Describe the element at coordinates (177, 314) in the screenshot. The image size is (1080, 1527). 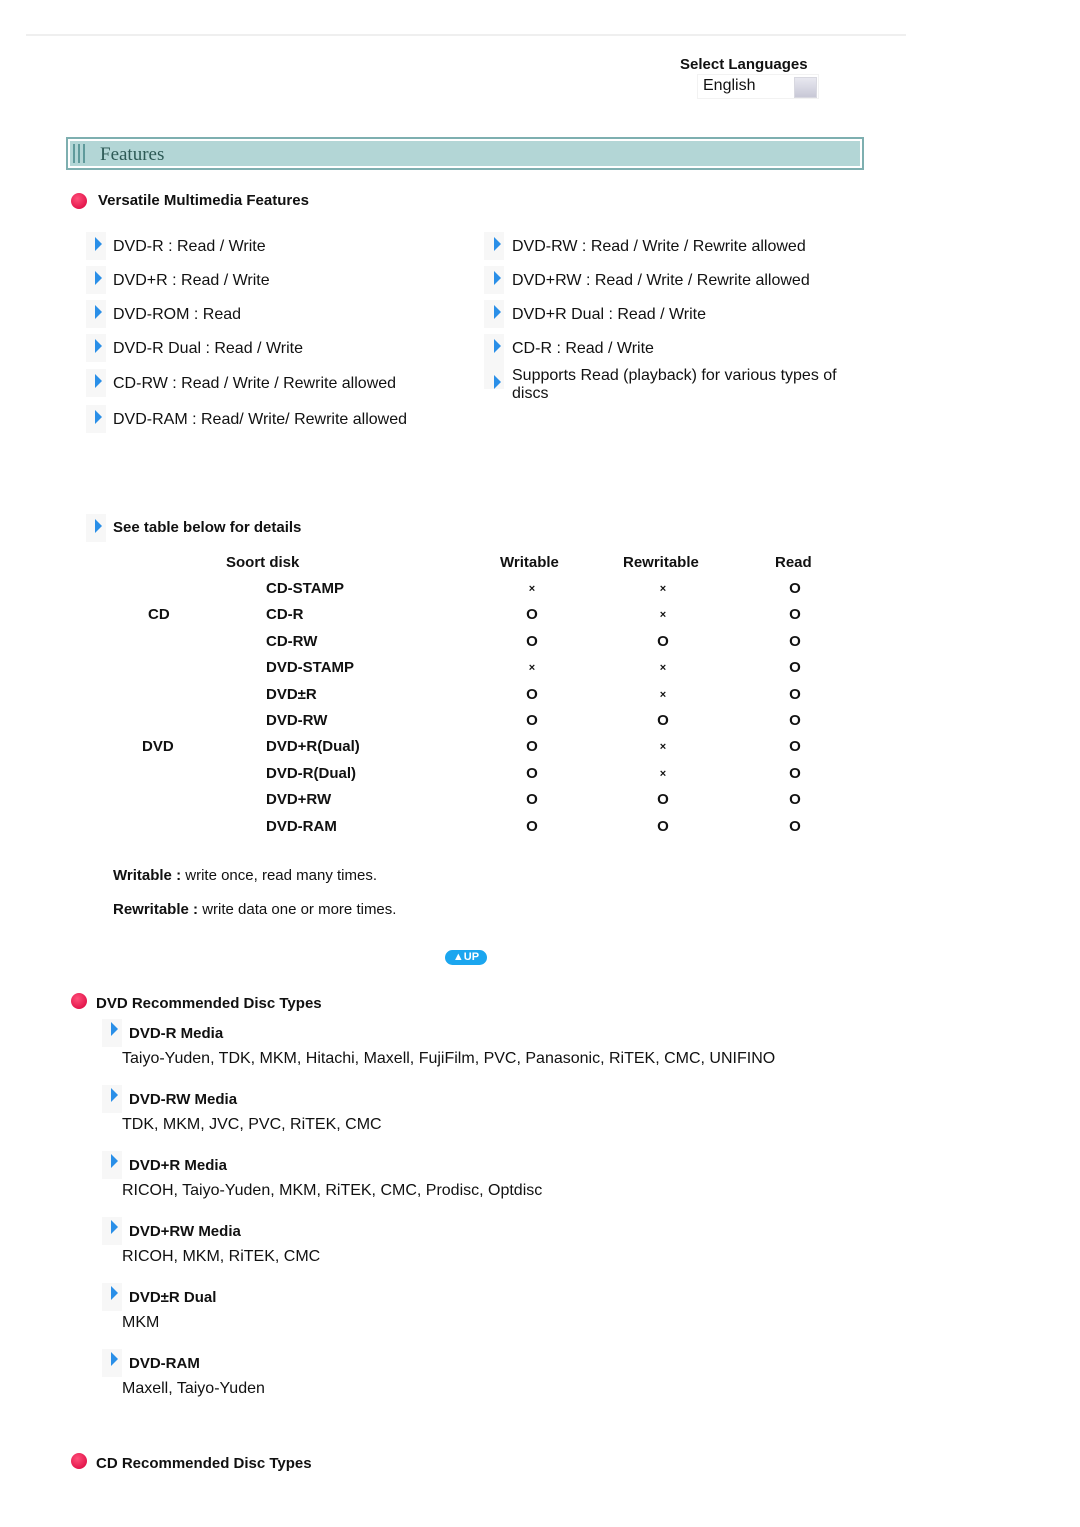
I see `feature-item: DVD-ROM : Read` at that location.